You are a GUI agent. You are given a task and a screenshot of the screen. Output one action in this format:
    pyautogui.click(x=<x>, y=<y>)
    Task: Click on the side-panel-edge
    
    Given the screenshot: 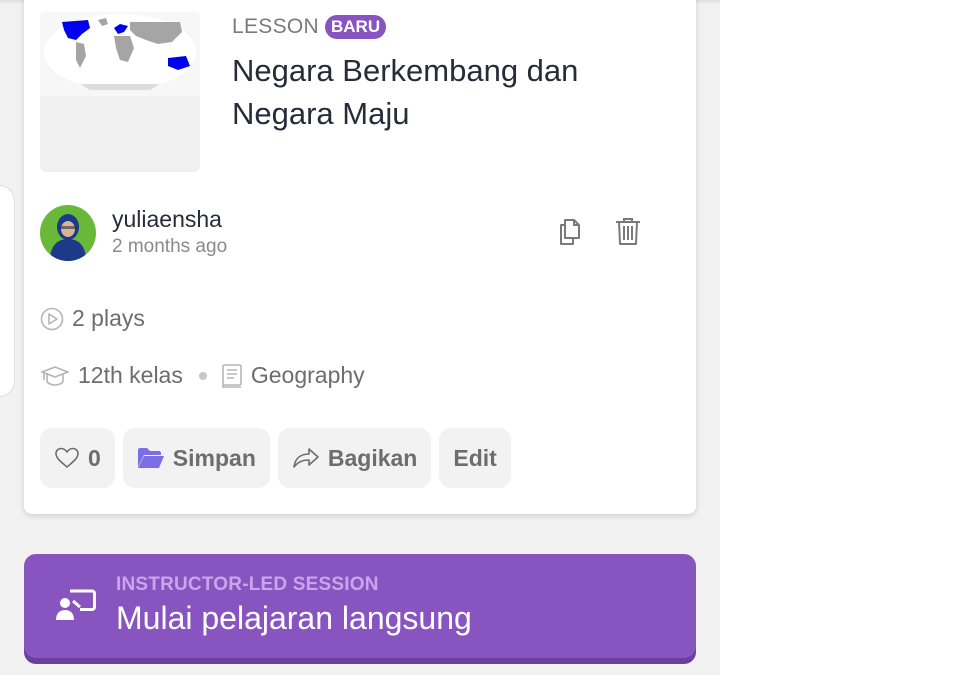 What is the action you would take?
    pyautogui.click(x=7, y=291)
    